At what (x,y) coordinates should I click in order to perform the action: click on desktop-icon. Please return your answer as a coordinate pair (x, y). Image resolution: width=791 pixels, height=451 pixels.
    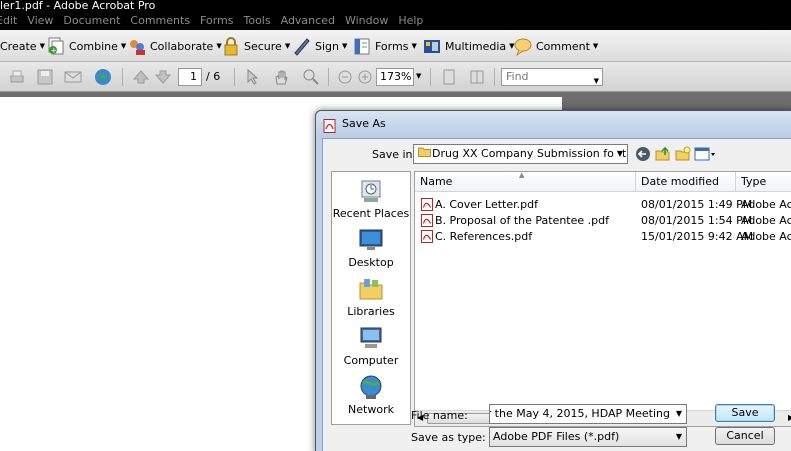
    Looking at the image, I should click on (371, 240).